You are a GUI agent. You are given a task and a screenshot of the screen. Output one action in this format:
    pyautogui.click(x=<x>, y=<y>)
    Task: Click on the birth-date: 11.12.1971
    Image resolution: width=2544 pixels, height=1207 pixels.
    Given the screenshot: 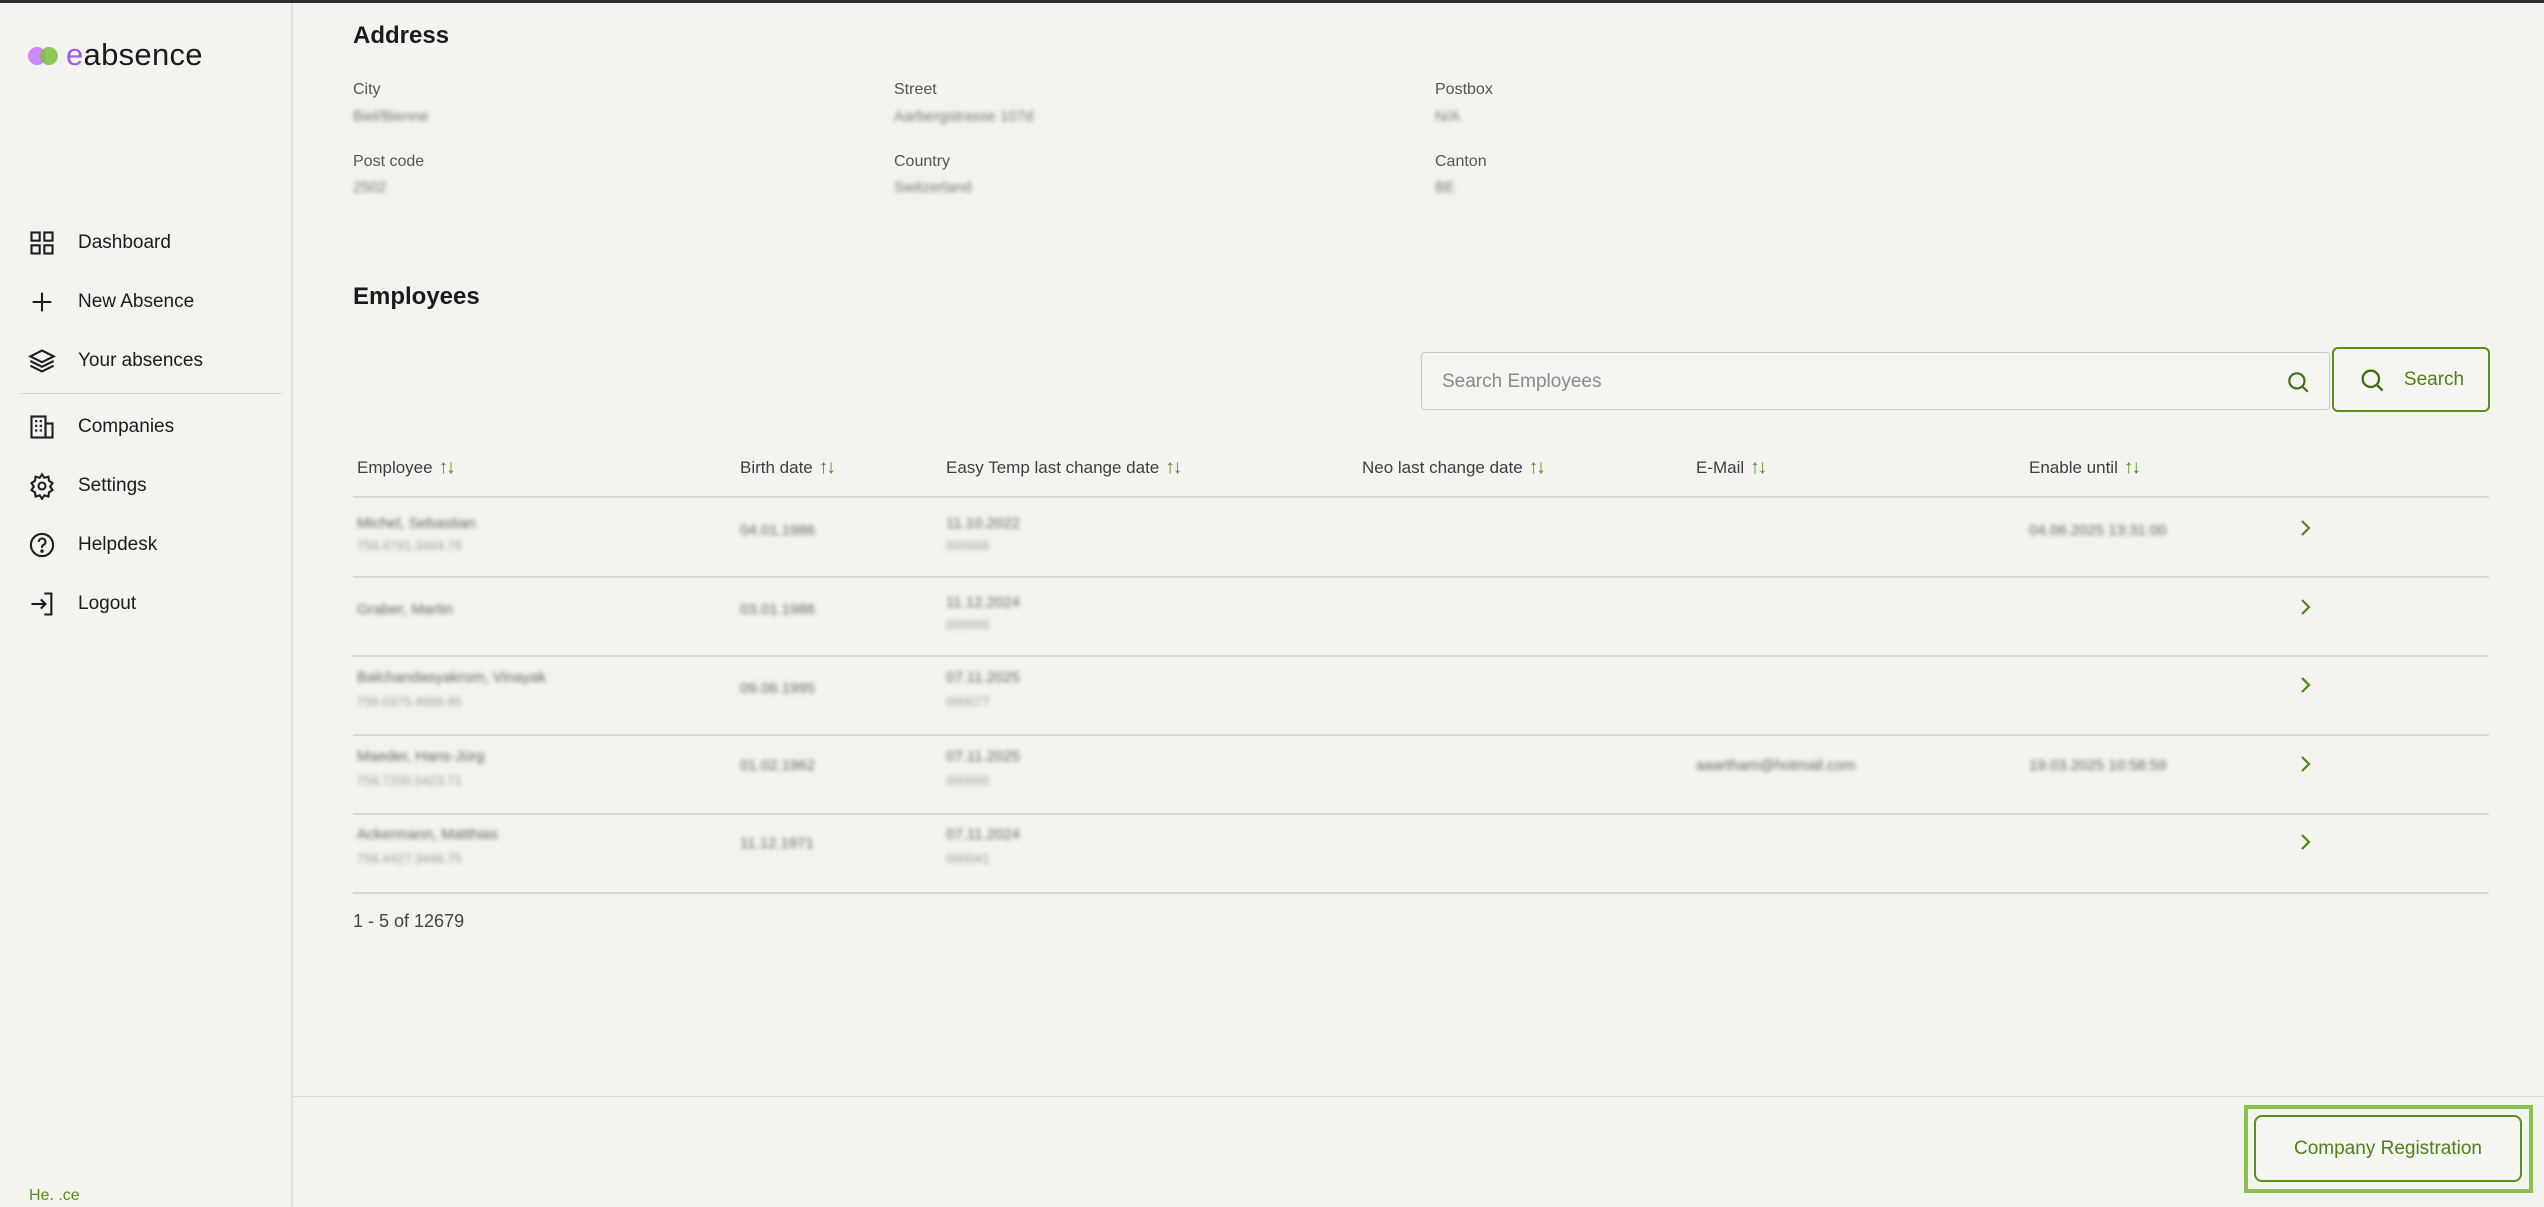 What is the action you would take?
    pyautogui.click(x=777, y=843)
    